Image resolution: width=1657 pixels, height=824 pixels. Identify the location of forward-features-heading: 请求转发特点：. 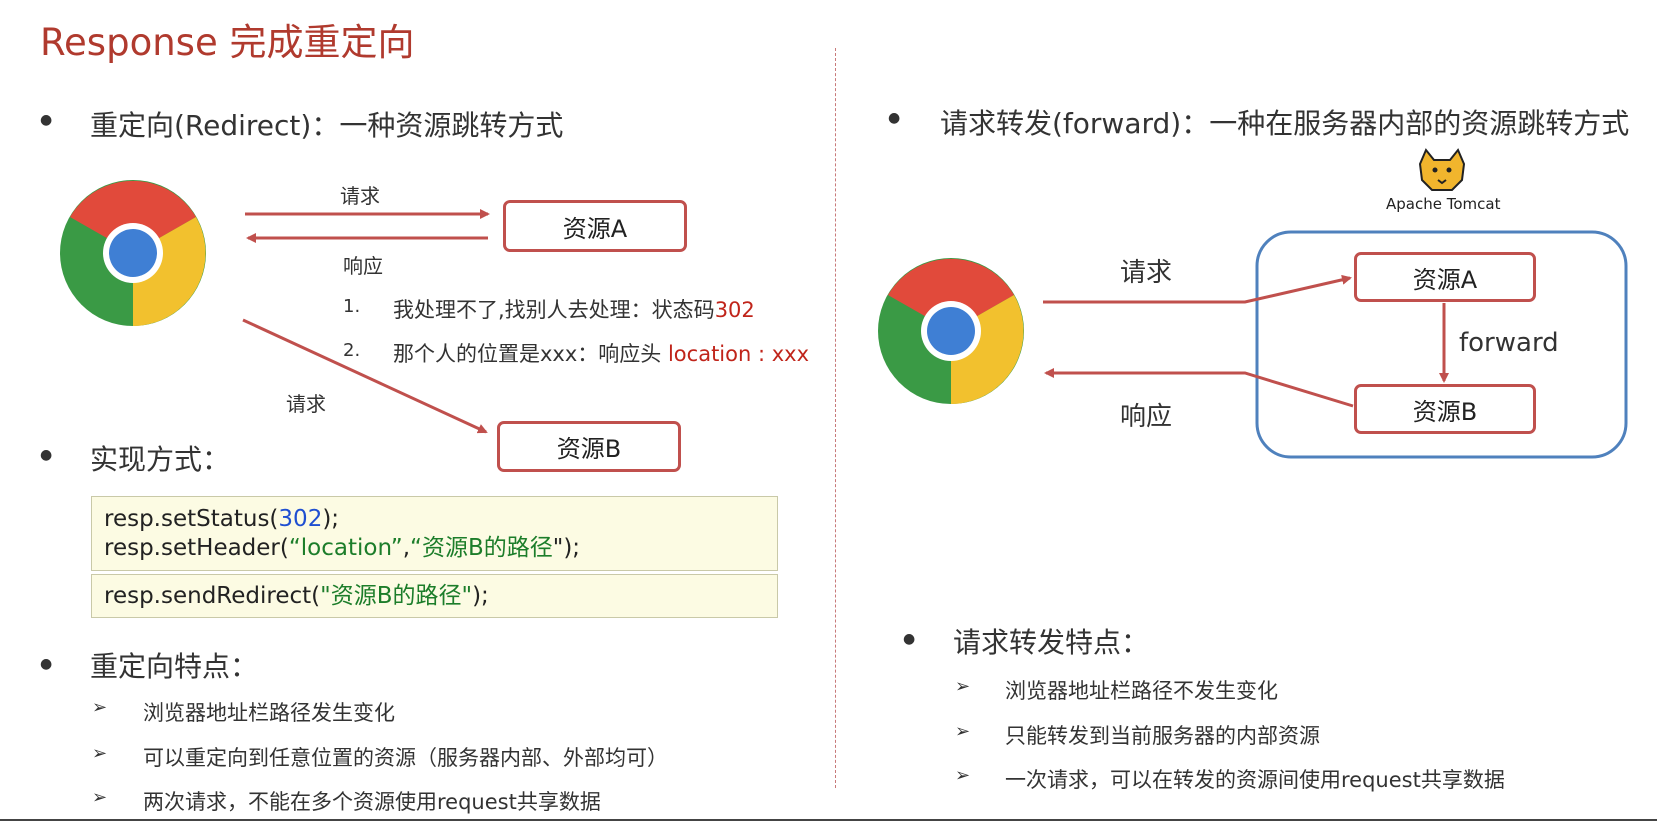
(1051, 642).